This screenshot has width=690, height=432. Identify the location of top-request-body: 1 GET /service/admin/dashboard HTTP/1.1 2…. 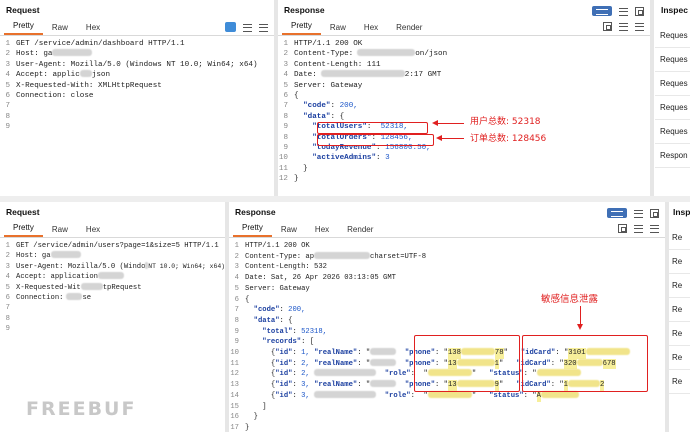
(137, 84).